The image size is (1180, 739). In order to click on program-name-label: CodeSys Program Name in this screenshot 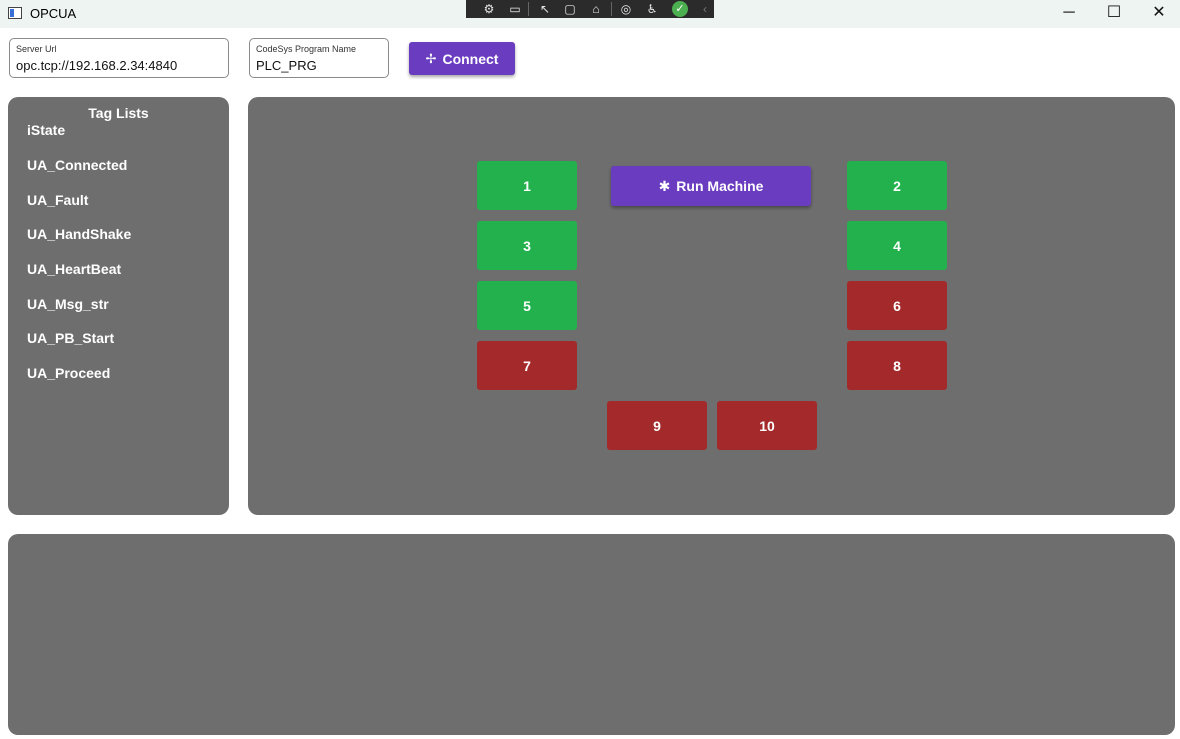, I will do `click(306, 49)`.